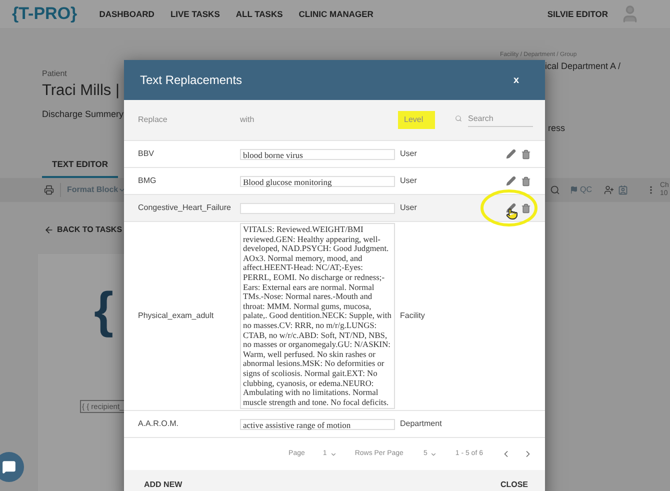 Image resolution: width=670 pixels, height=491 pixels. I want to click on dialog-button: ADD NEW, so click(163, 485).